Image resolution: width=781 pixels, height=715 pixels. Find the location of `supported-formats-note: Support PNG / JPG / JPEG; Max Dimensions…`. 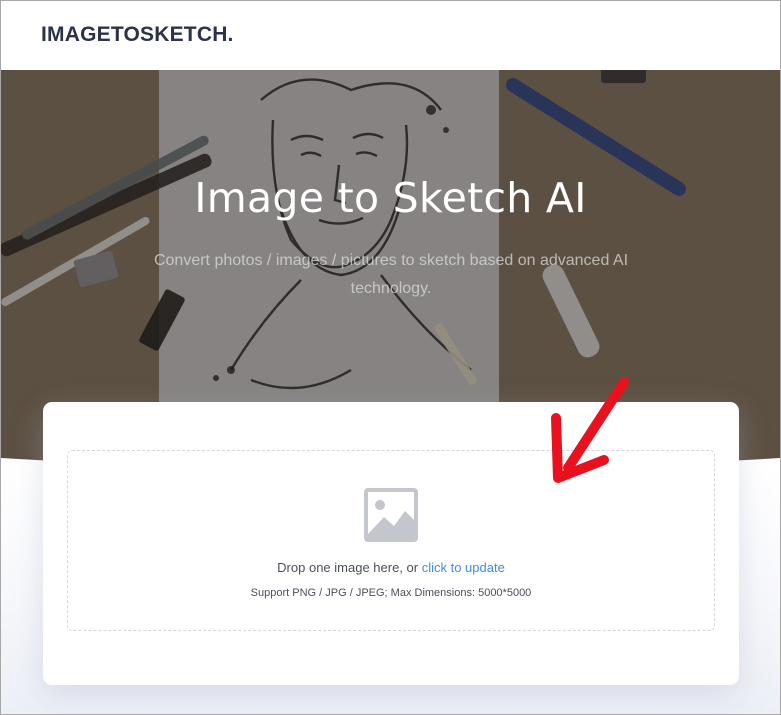

supported-formats-note: Support PNG / JPG / JPEG; Max Dimensions… is located at coordinates (391, 593).